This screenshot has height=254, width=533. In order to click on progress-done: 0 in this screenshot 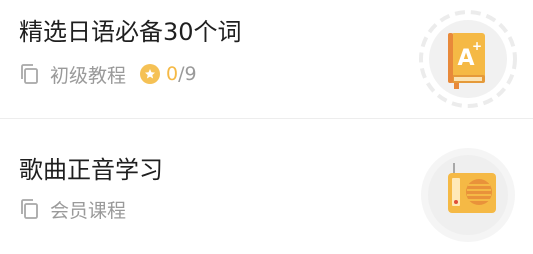, I will do `click(172, 74)`.